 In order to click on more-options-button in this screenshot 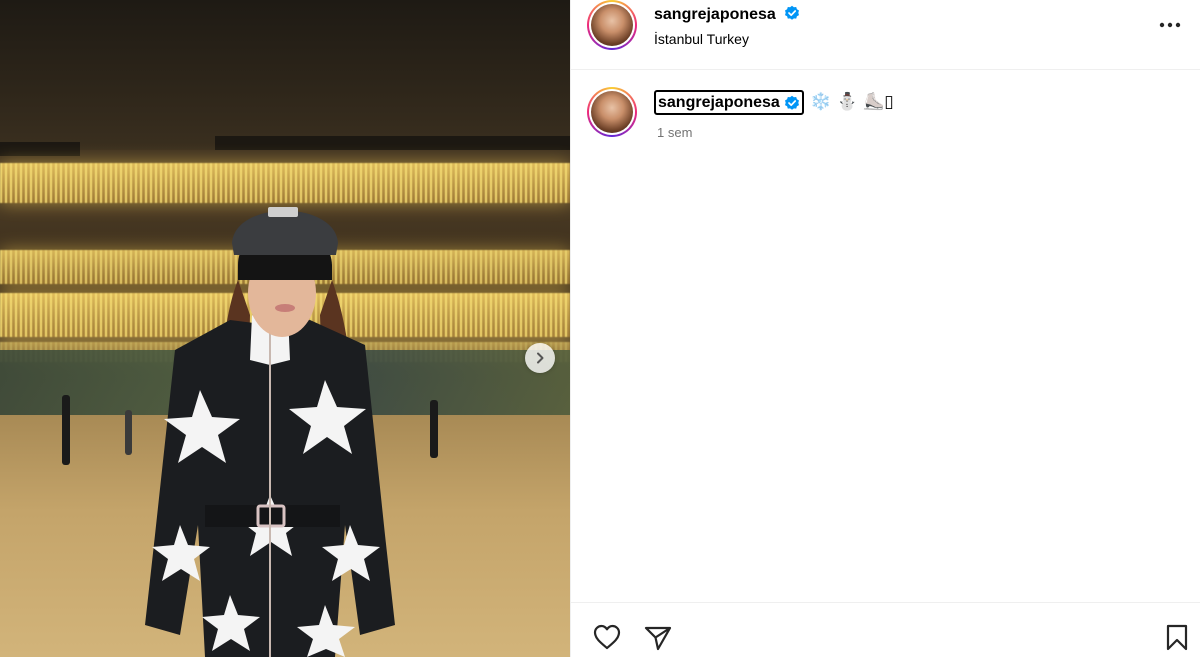, I will do `click(1170, 25)`.